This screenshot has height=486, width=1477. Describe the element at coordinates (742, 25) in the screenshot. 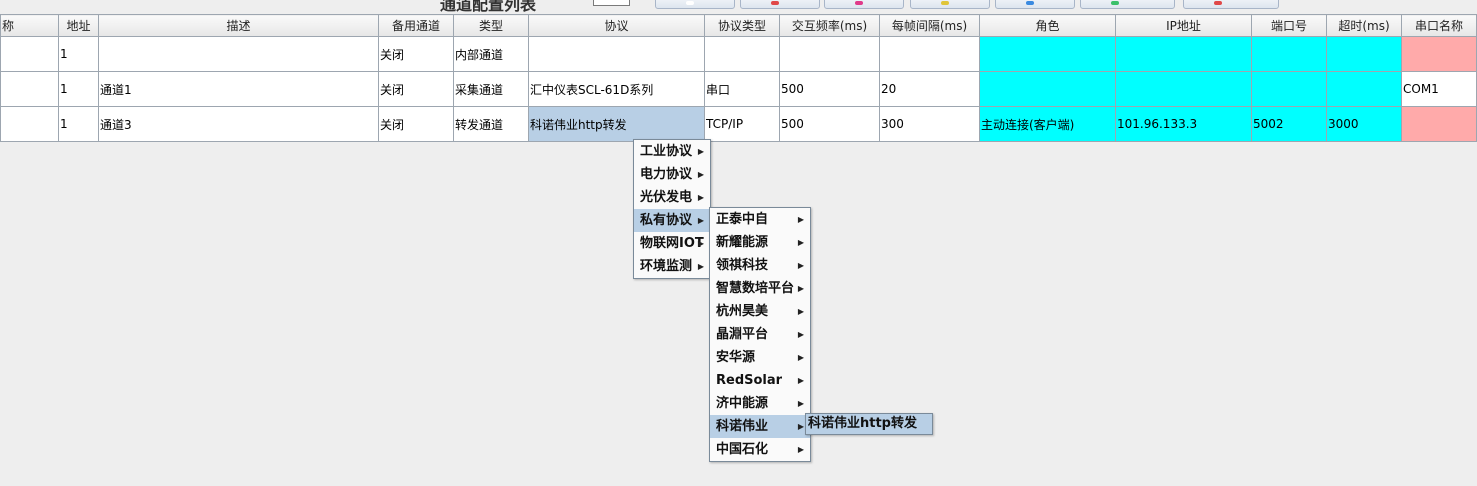

I see `header-protocol-type-col: 协议类型` at that location.